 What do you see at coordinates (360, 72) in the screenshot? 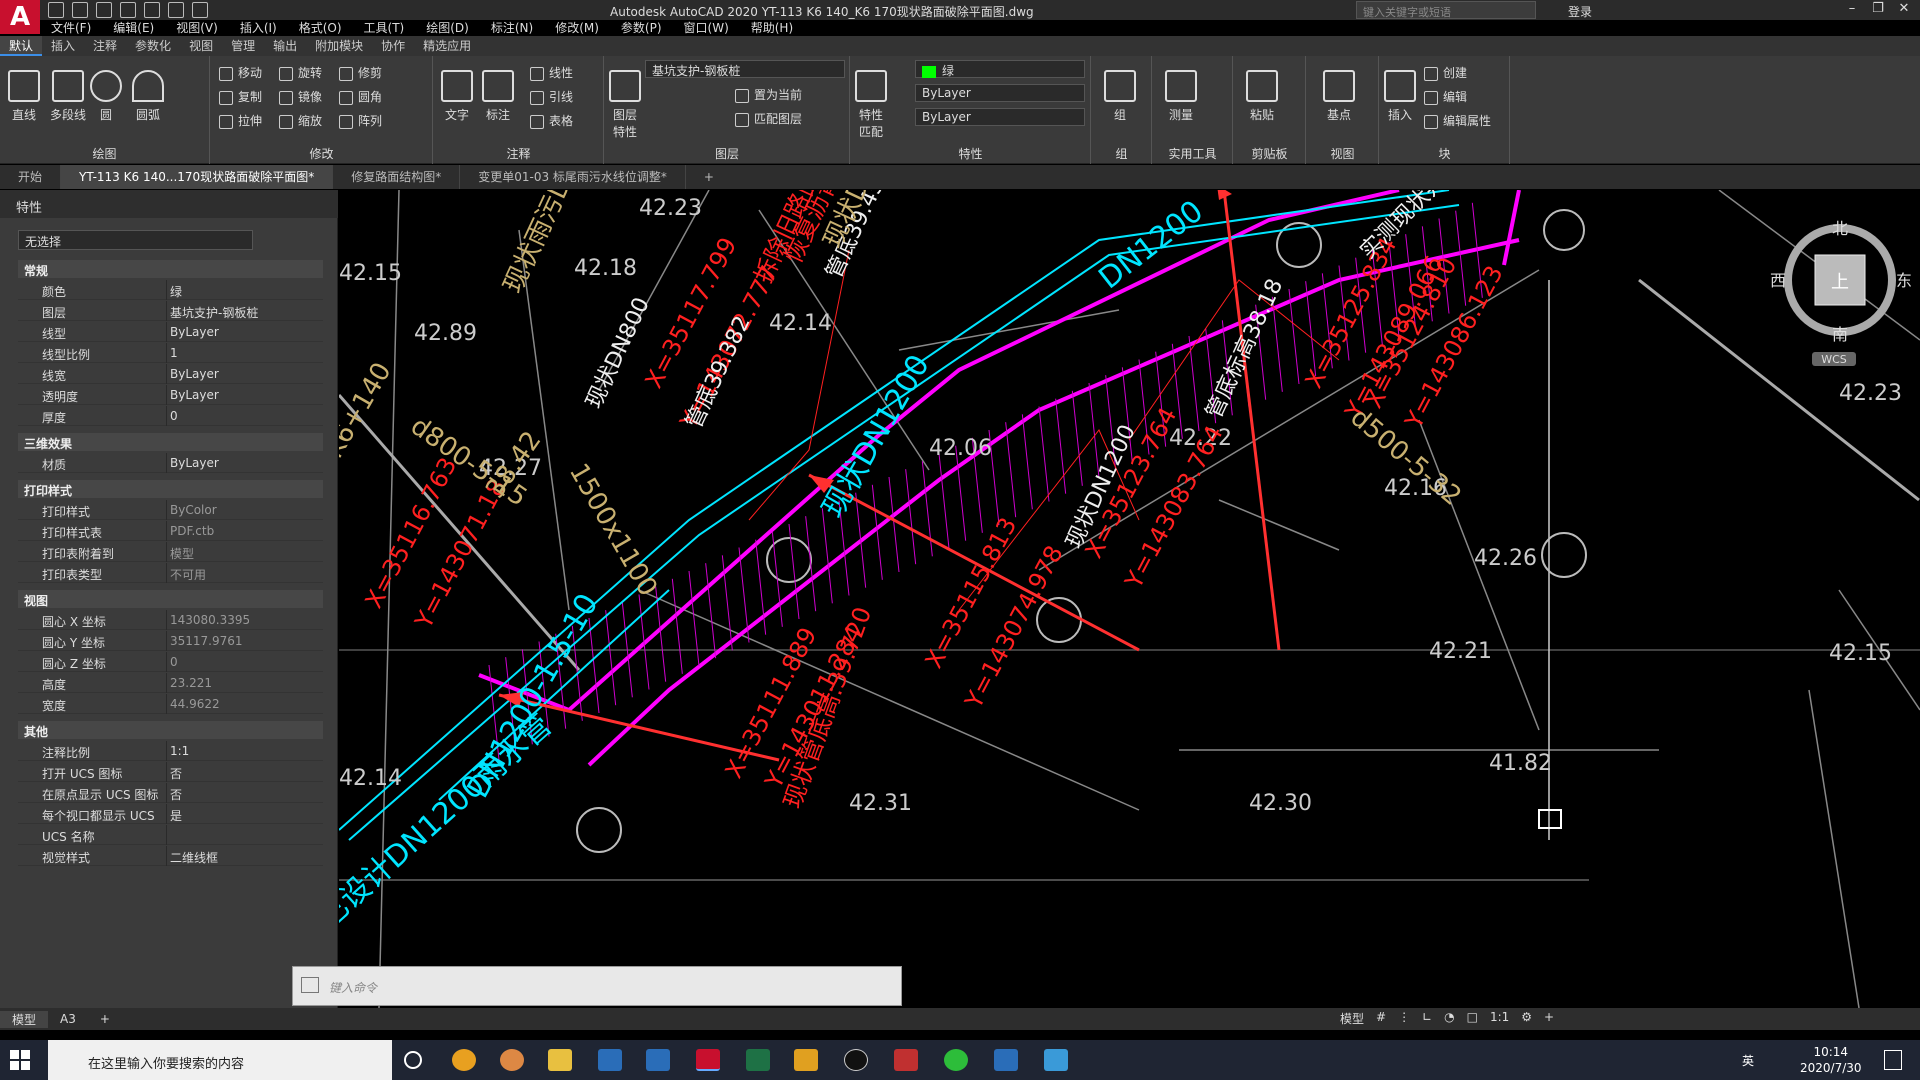
I see `trim-button: 修剪` at bounding box center [360, 72].